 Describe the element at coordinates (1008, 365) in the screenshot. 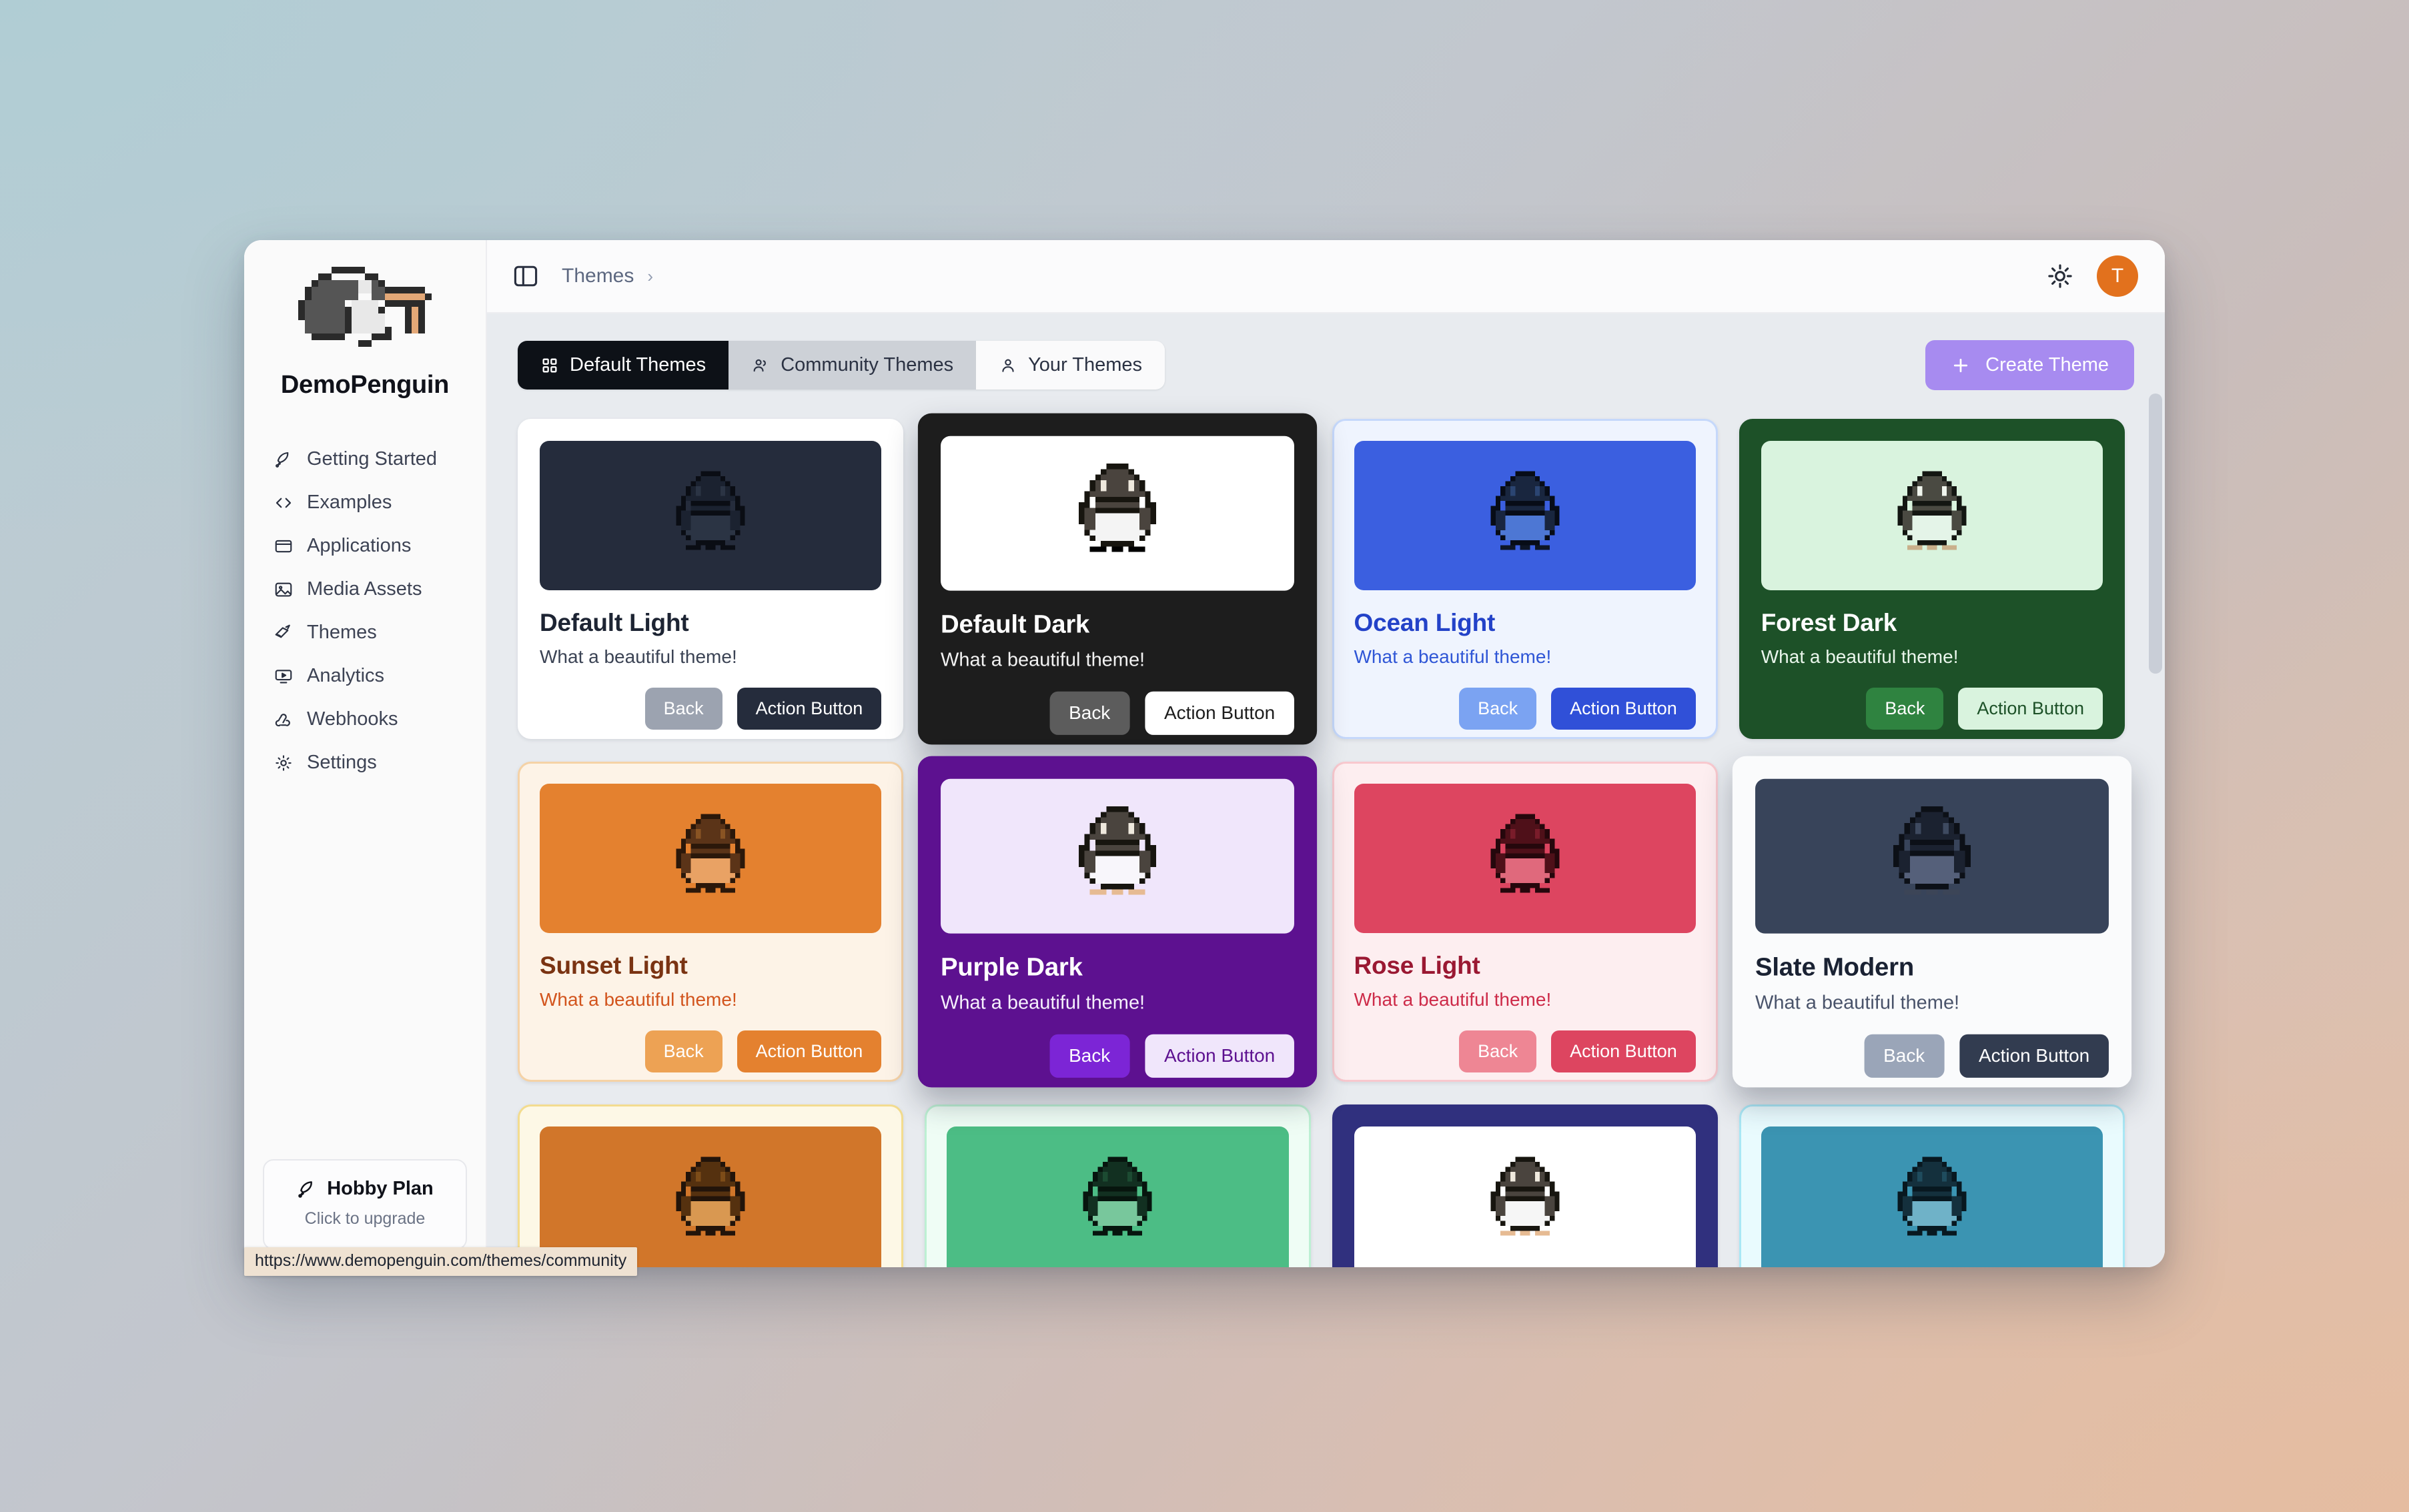

I see `user-icon` at that location.